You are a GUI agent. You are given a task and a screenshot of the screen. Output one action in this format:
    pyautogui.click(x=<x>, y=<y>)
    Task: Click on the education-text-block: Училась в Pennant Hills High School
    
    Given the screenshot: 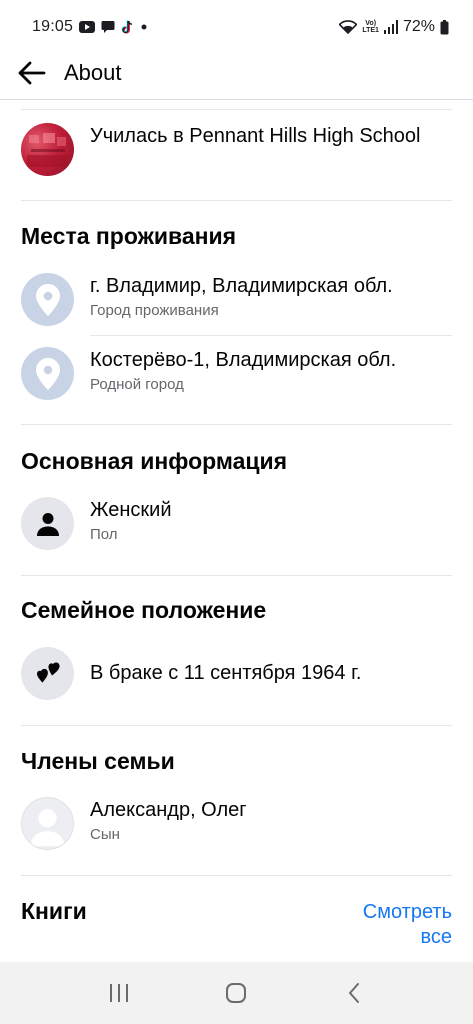 What is the action you would take?
    pyautogui.click(x=271, y=136)
    